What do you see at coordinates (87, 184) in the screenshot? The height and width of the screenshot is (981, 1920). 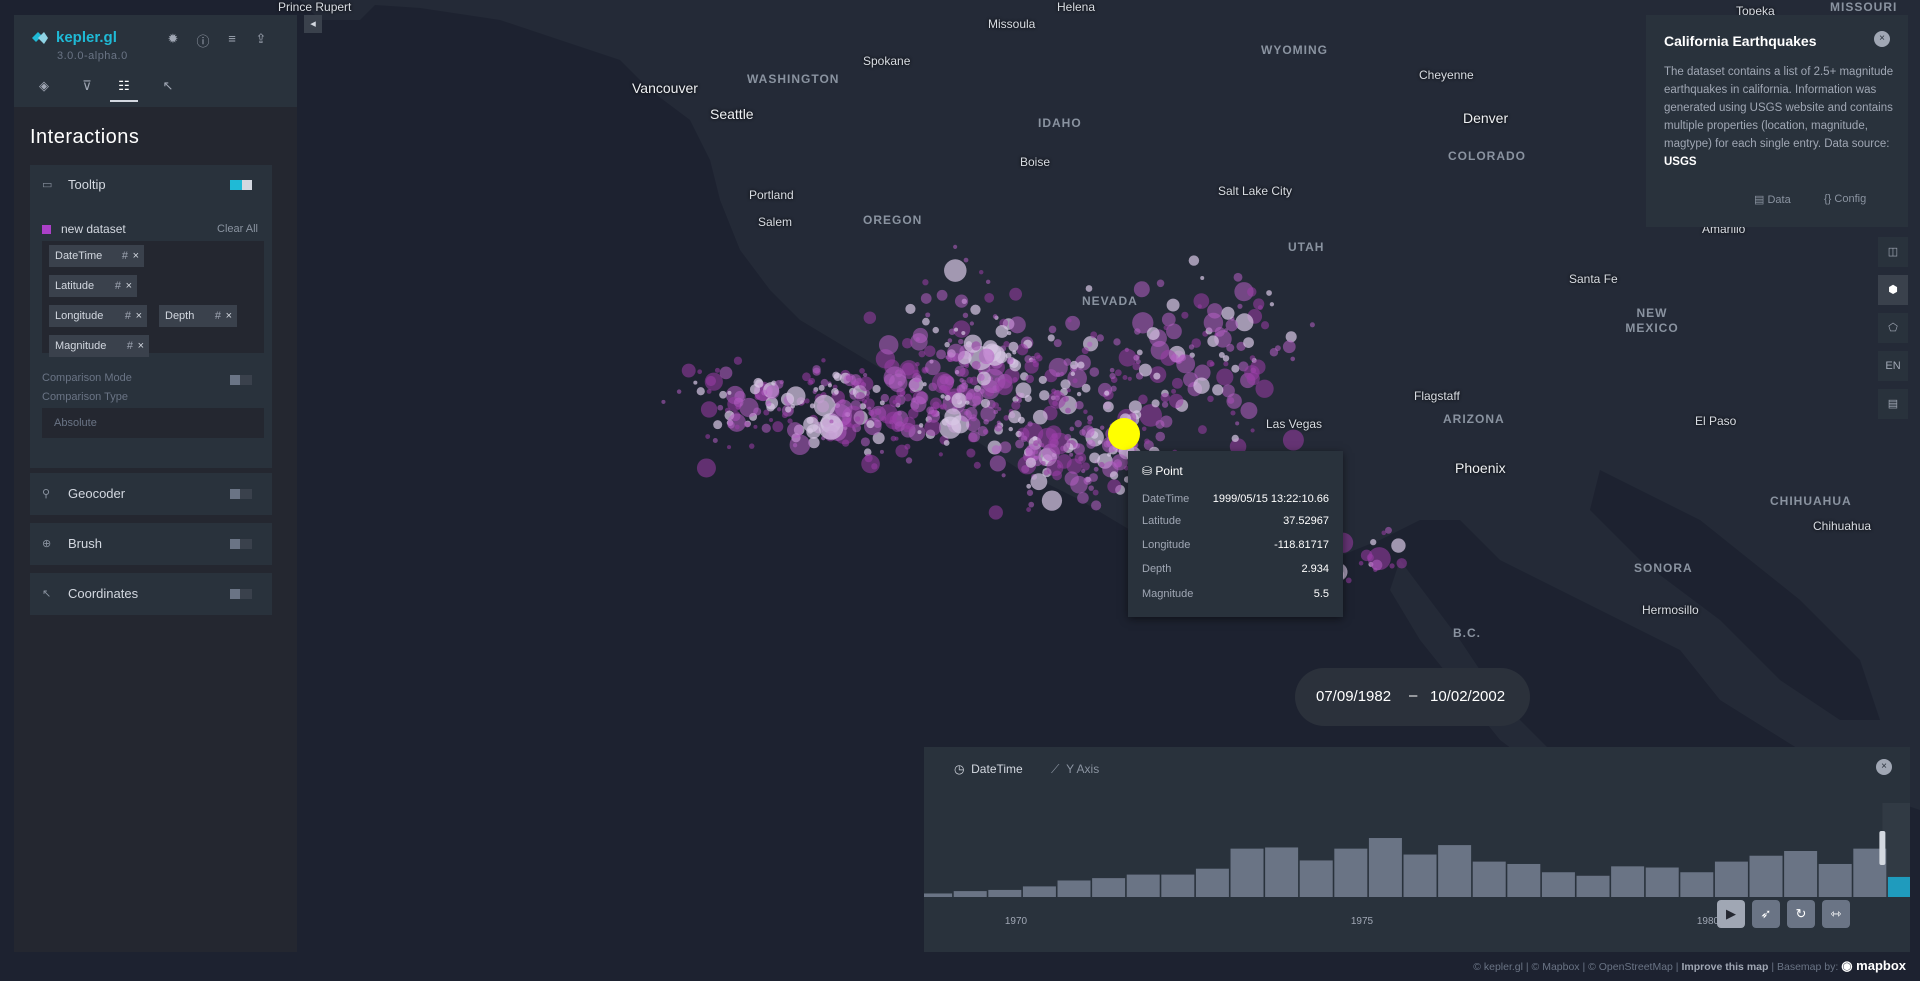 I see `tooltip-label: Tooltip` at bounding box center [87, 184].